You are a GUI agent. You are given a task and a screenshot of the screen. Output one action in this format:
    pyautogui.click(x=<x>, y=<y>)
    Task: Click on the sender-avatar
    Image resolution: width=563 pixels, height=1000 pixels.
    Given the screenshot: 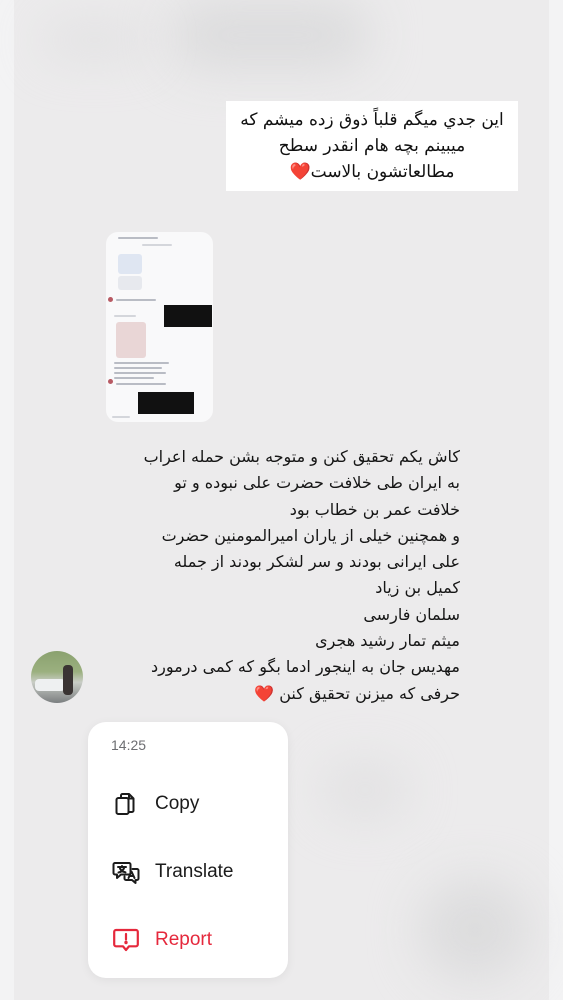 What is the action you would take?
    pyautogui.click(x=57, y=677)
    